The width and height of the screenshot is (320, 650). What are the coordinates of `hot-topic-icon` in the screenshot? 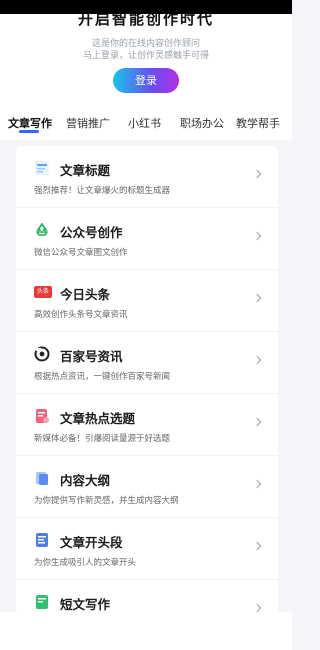 It's located at (42, 416).